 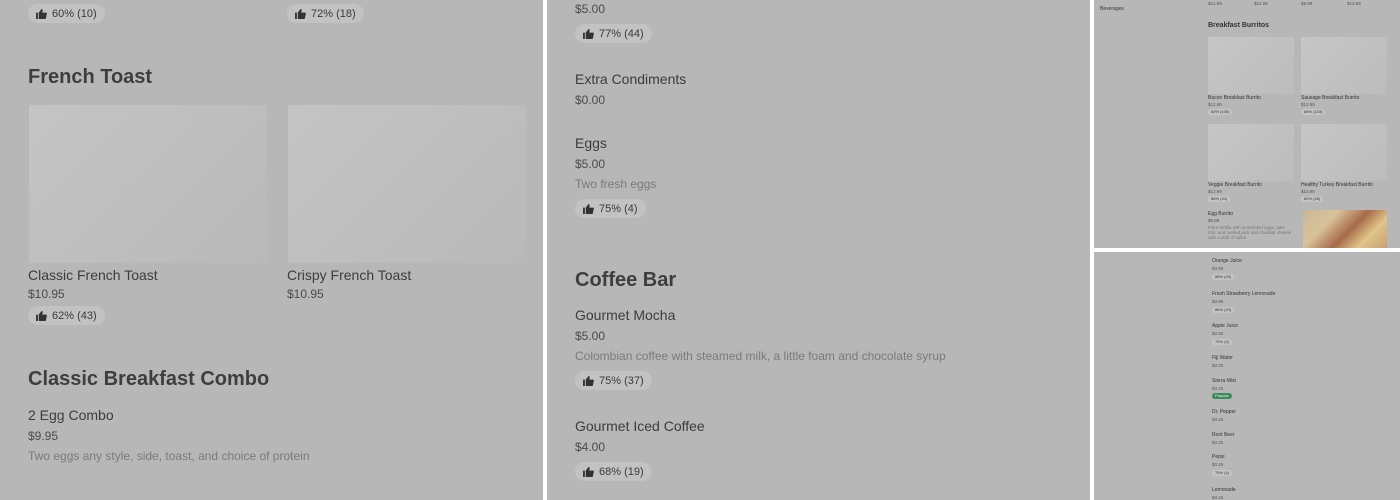 What do you see at coordinates (1220, 112) in the screenshot?
I see `rating-badge: 60% (106)` at bounding box center [1220, 112].